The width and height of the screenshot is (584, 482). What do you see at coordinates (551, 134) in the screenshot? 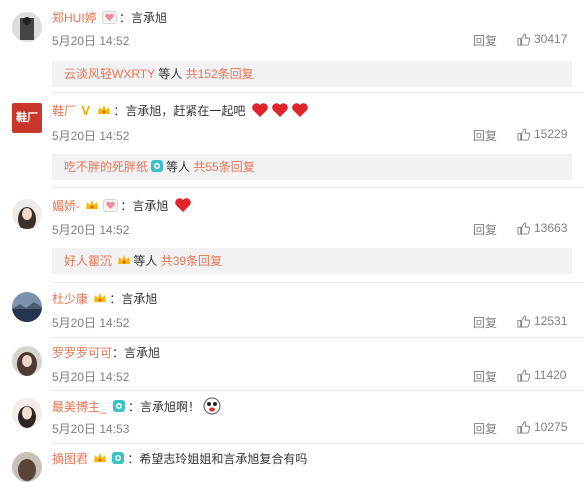
I see `like-count: 15229` at bounding box center [551, 134].